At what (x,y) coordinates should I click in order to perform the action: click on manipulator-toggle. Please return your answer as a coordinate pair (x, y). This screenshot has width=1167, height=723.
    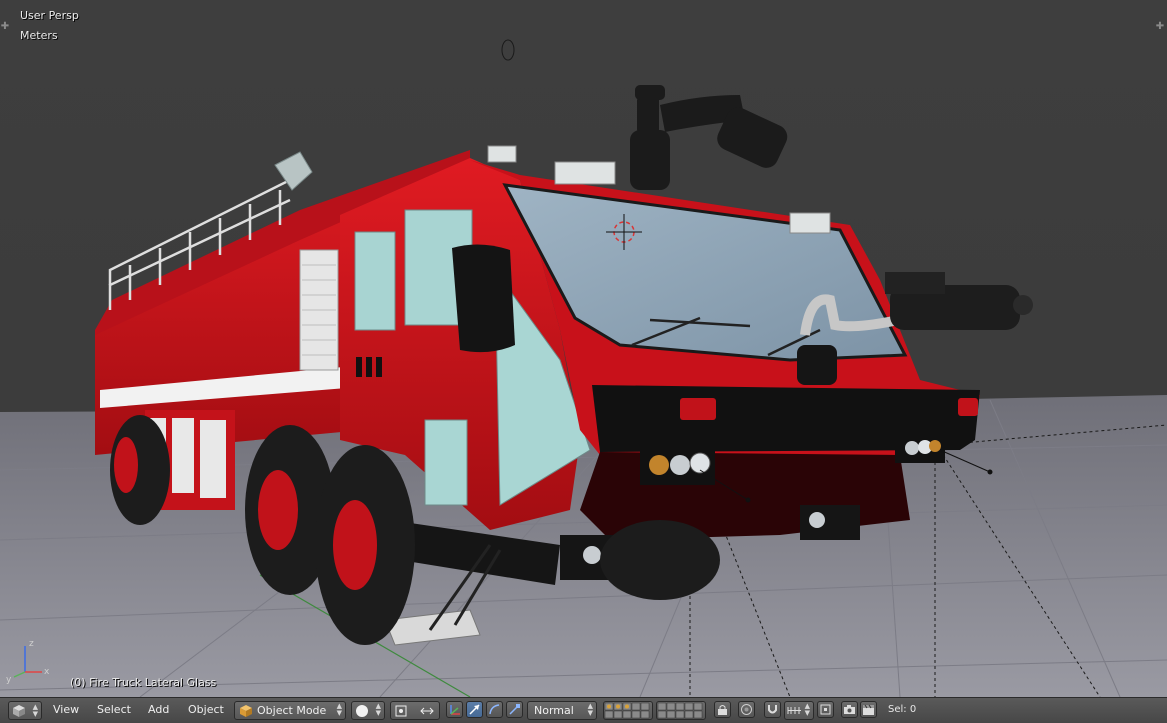
    Looking at the image, I should click on (454, 709).